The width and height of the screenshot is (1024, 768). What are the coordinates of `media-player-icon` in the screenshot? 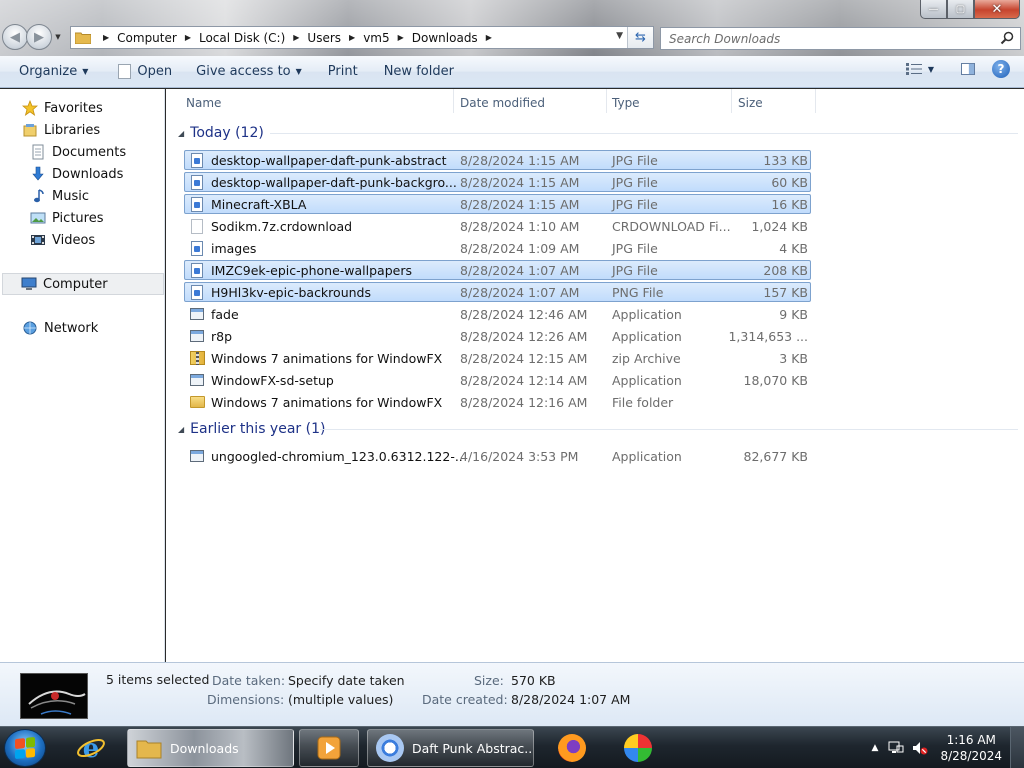 It's located at (329, 748).